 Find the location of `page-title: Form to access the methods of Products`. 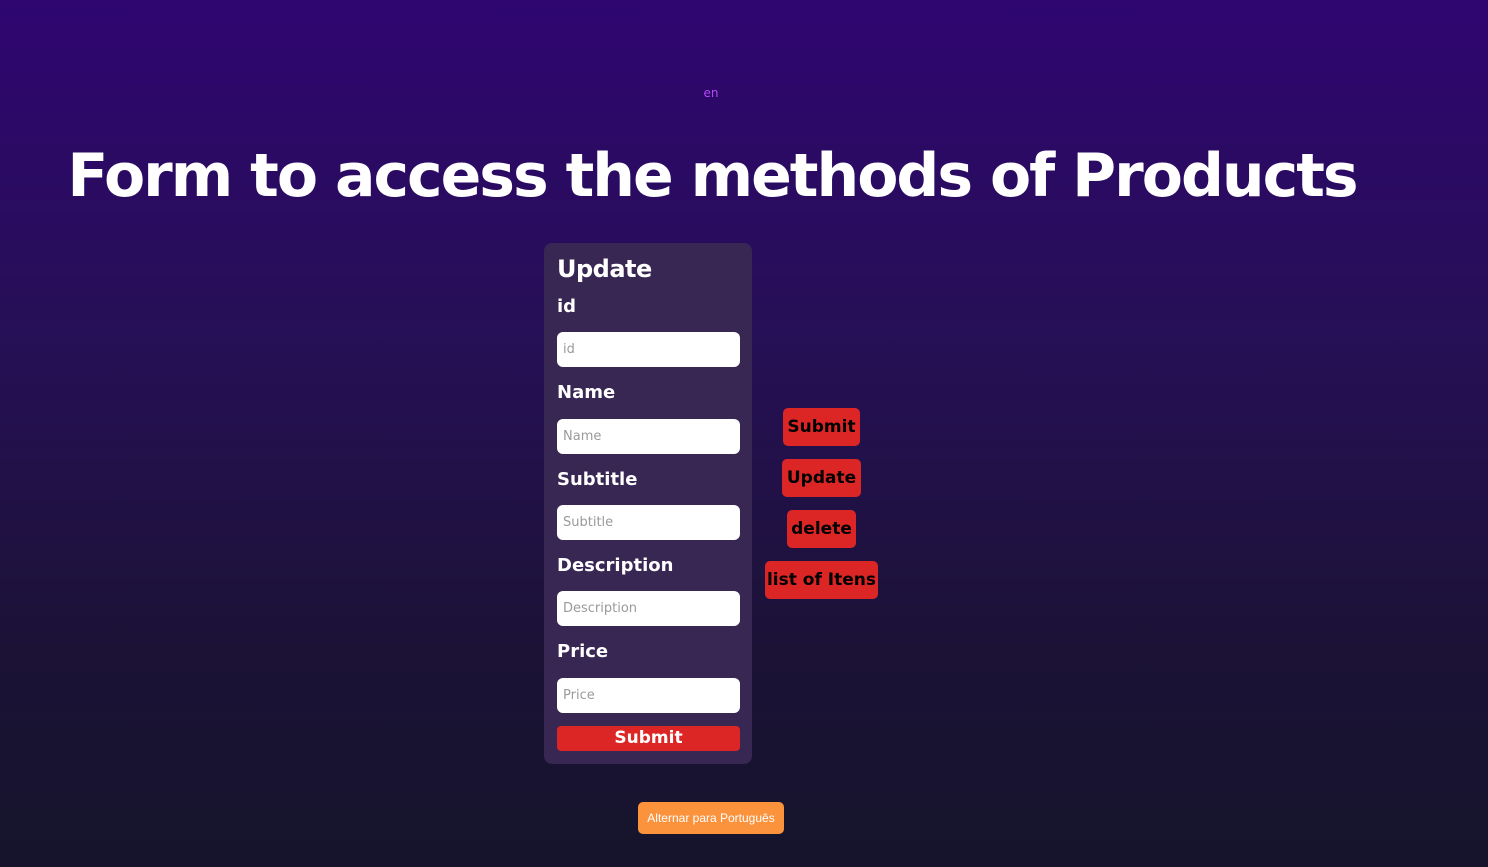

page-title: Form to access the methods of Products is located at coordinates (712, 176).